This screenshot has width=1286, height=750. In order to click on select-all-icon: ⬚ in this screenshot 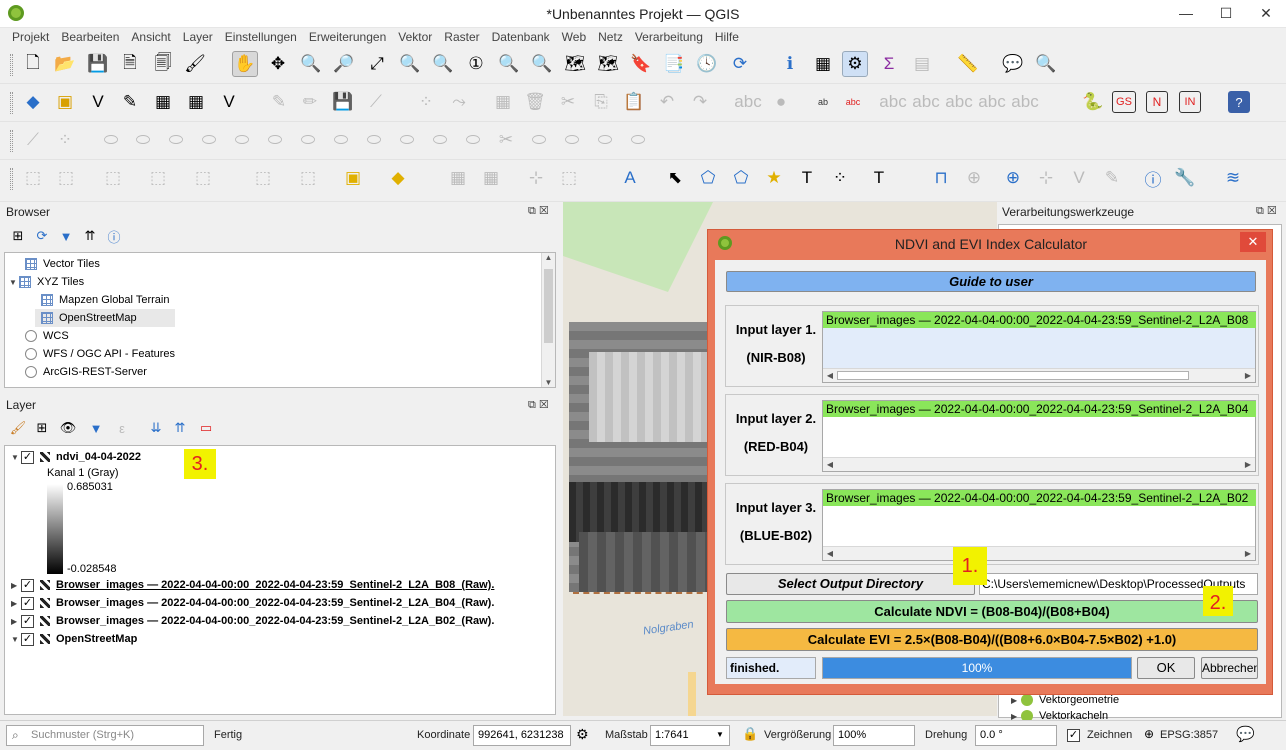, I will do `click(308, 178)`.